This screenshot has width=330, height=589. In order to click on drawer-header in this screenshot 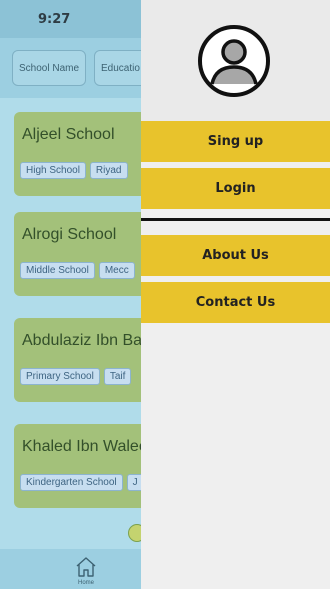, I will do `click(235, 60)`.